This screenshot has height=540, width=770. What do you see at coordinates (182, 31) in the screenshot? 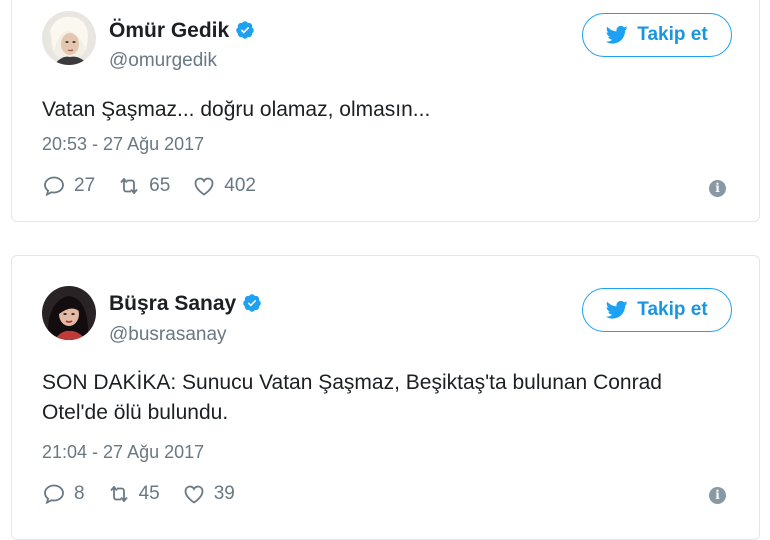
I see `display-name: Ömür Gedik` at bounding box center [182, 31].